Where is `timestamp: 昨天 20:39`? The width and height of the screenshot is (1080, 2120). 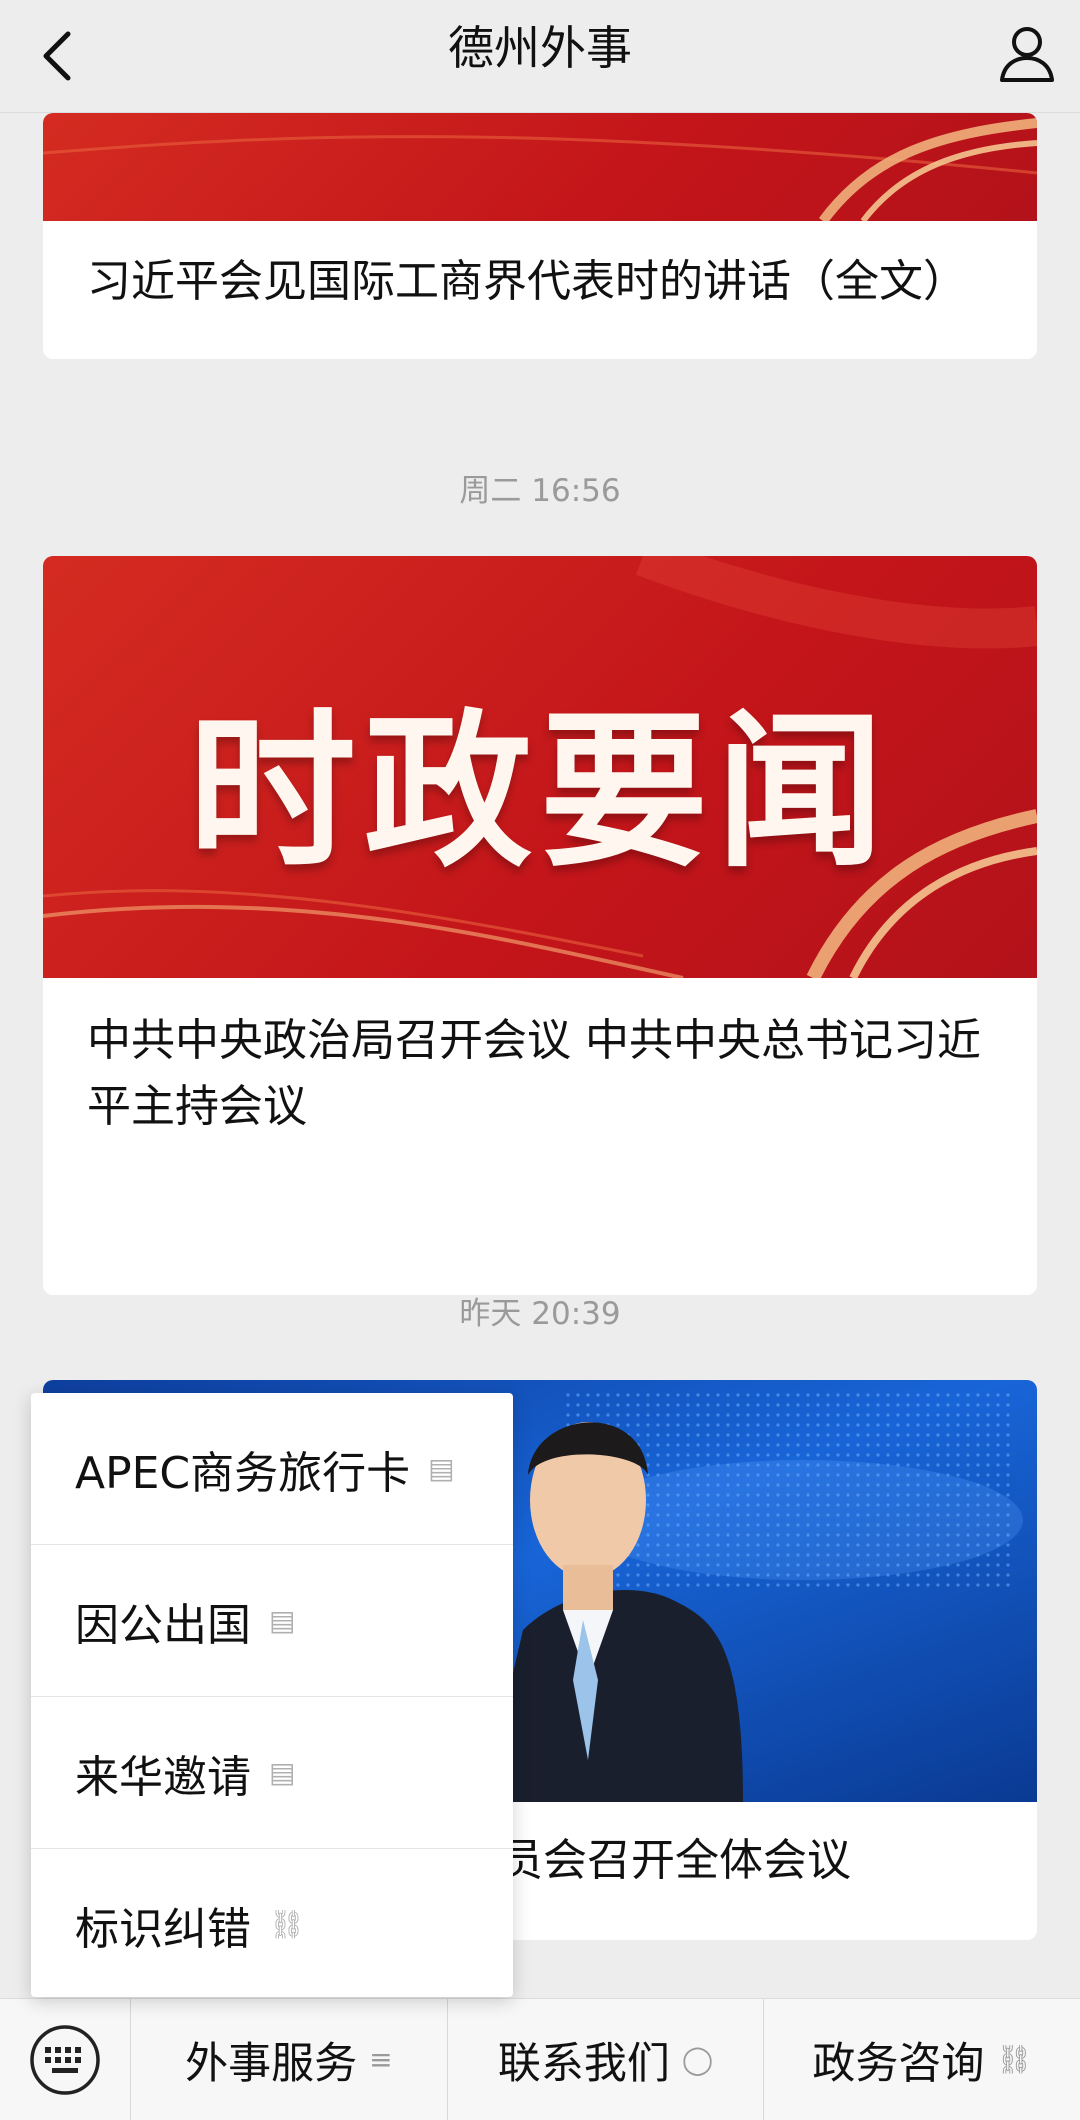
timestamp: 昨天 20:39 is located at coordinates (540, 1314).